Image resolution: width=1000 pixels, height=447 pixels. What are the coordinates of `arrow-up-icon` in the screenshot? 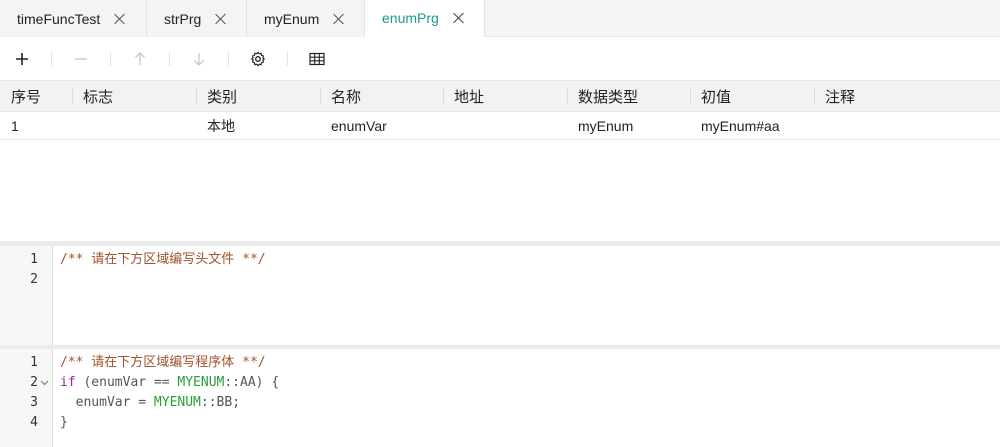 It's located at (140, 58).